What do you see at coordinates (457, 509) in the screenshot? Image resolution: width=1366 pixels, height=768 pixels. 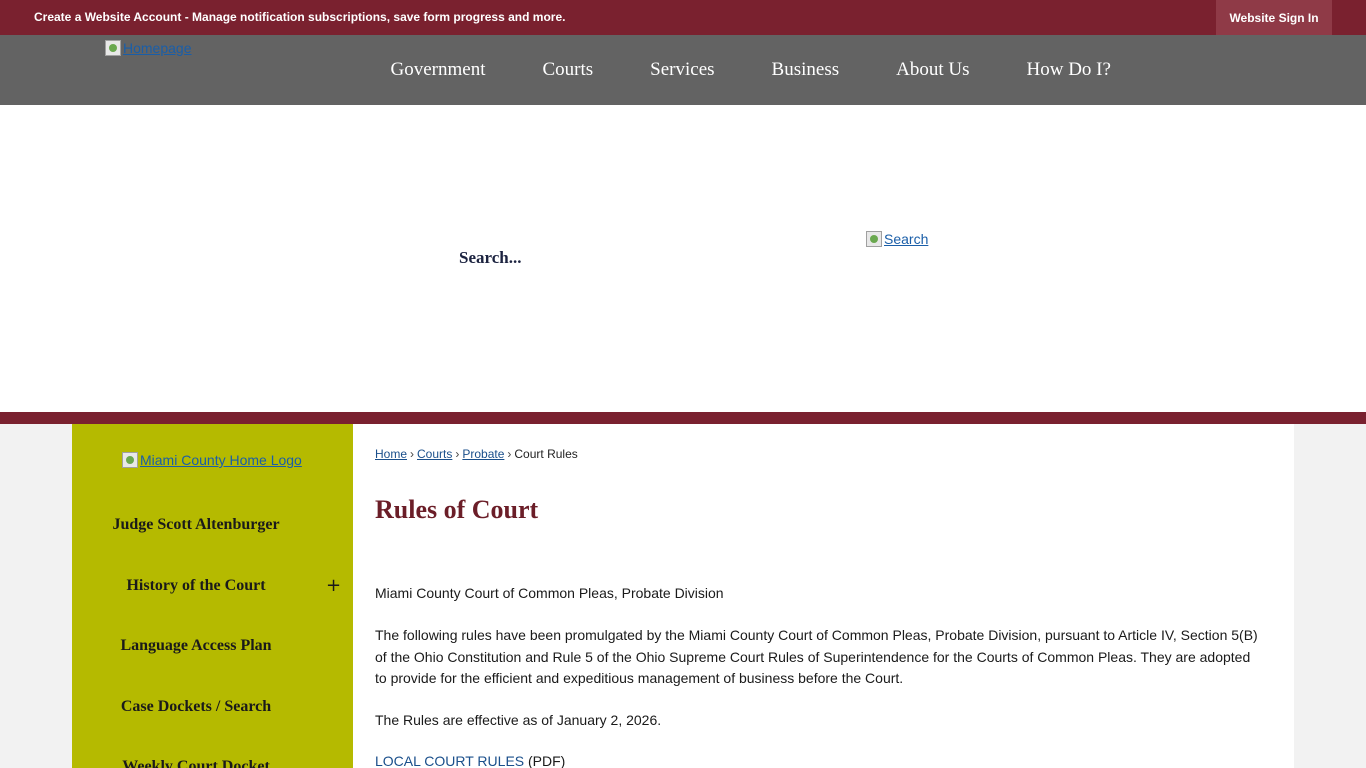 I see `page-title: Rules of Court` at bounding box center [457, 509].